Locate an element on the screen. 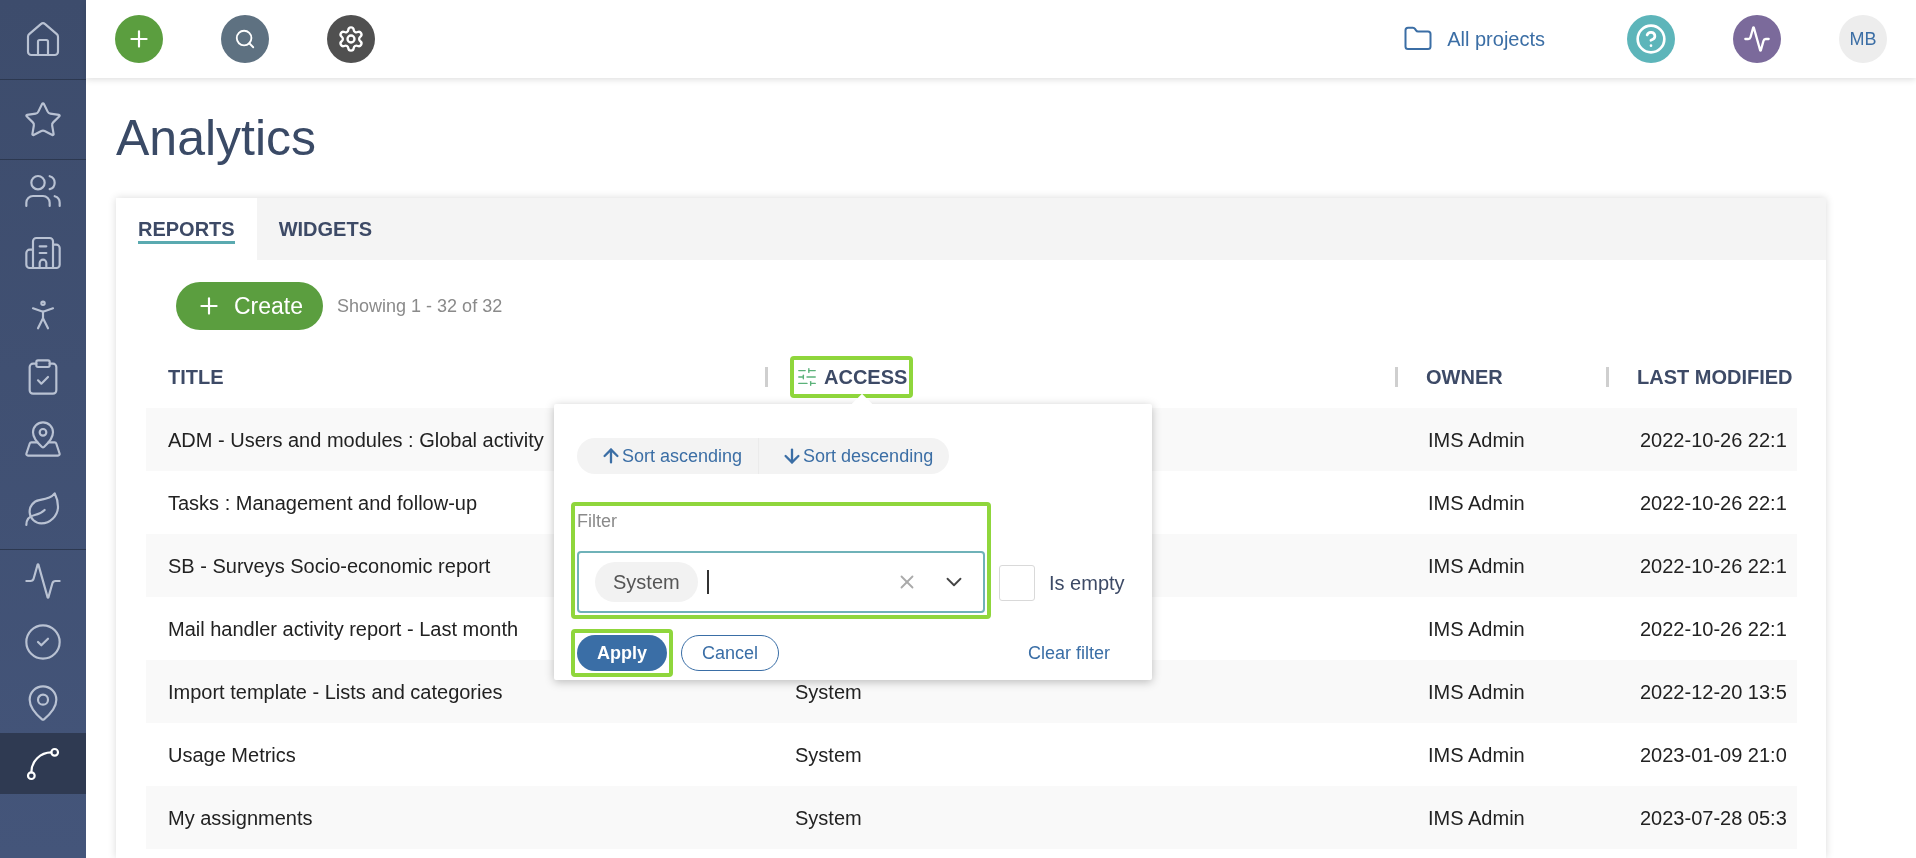  add-button is located at coordinates (139, 39).